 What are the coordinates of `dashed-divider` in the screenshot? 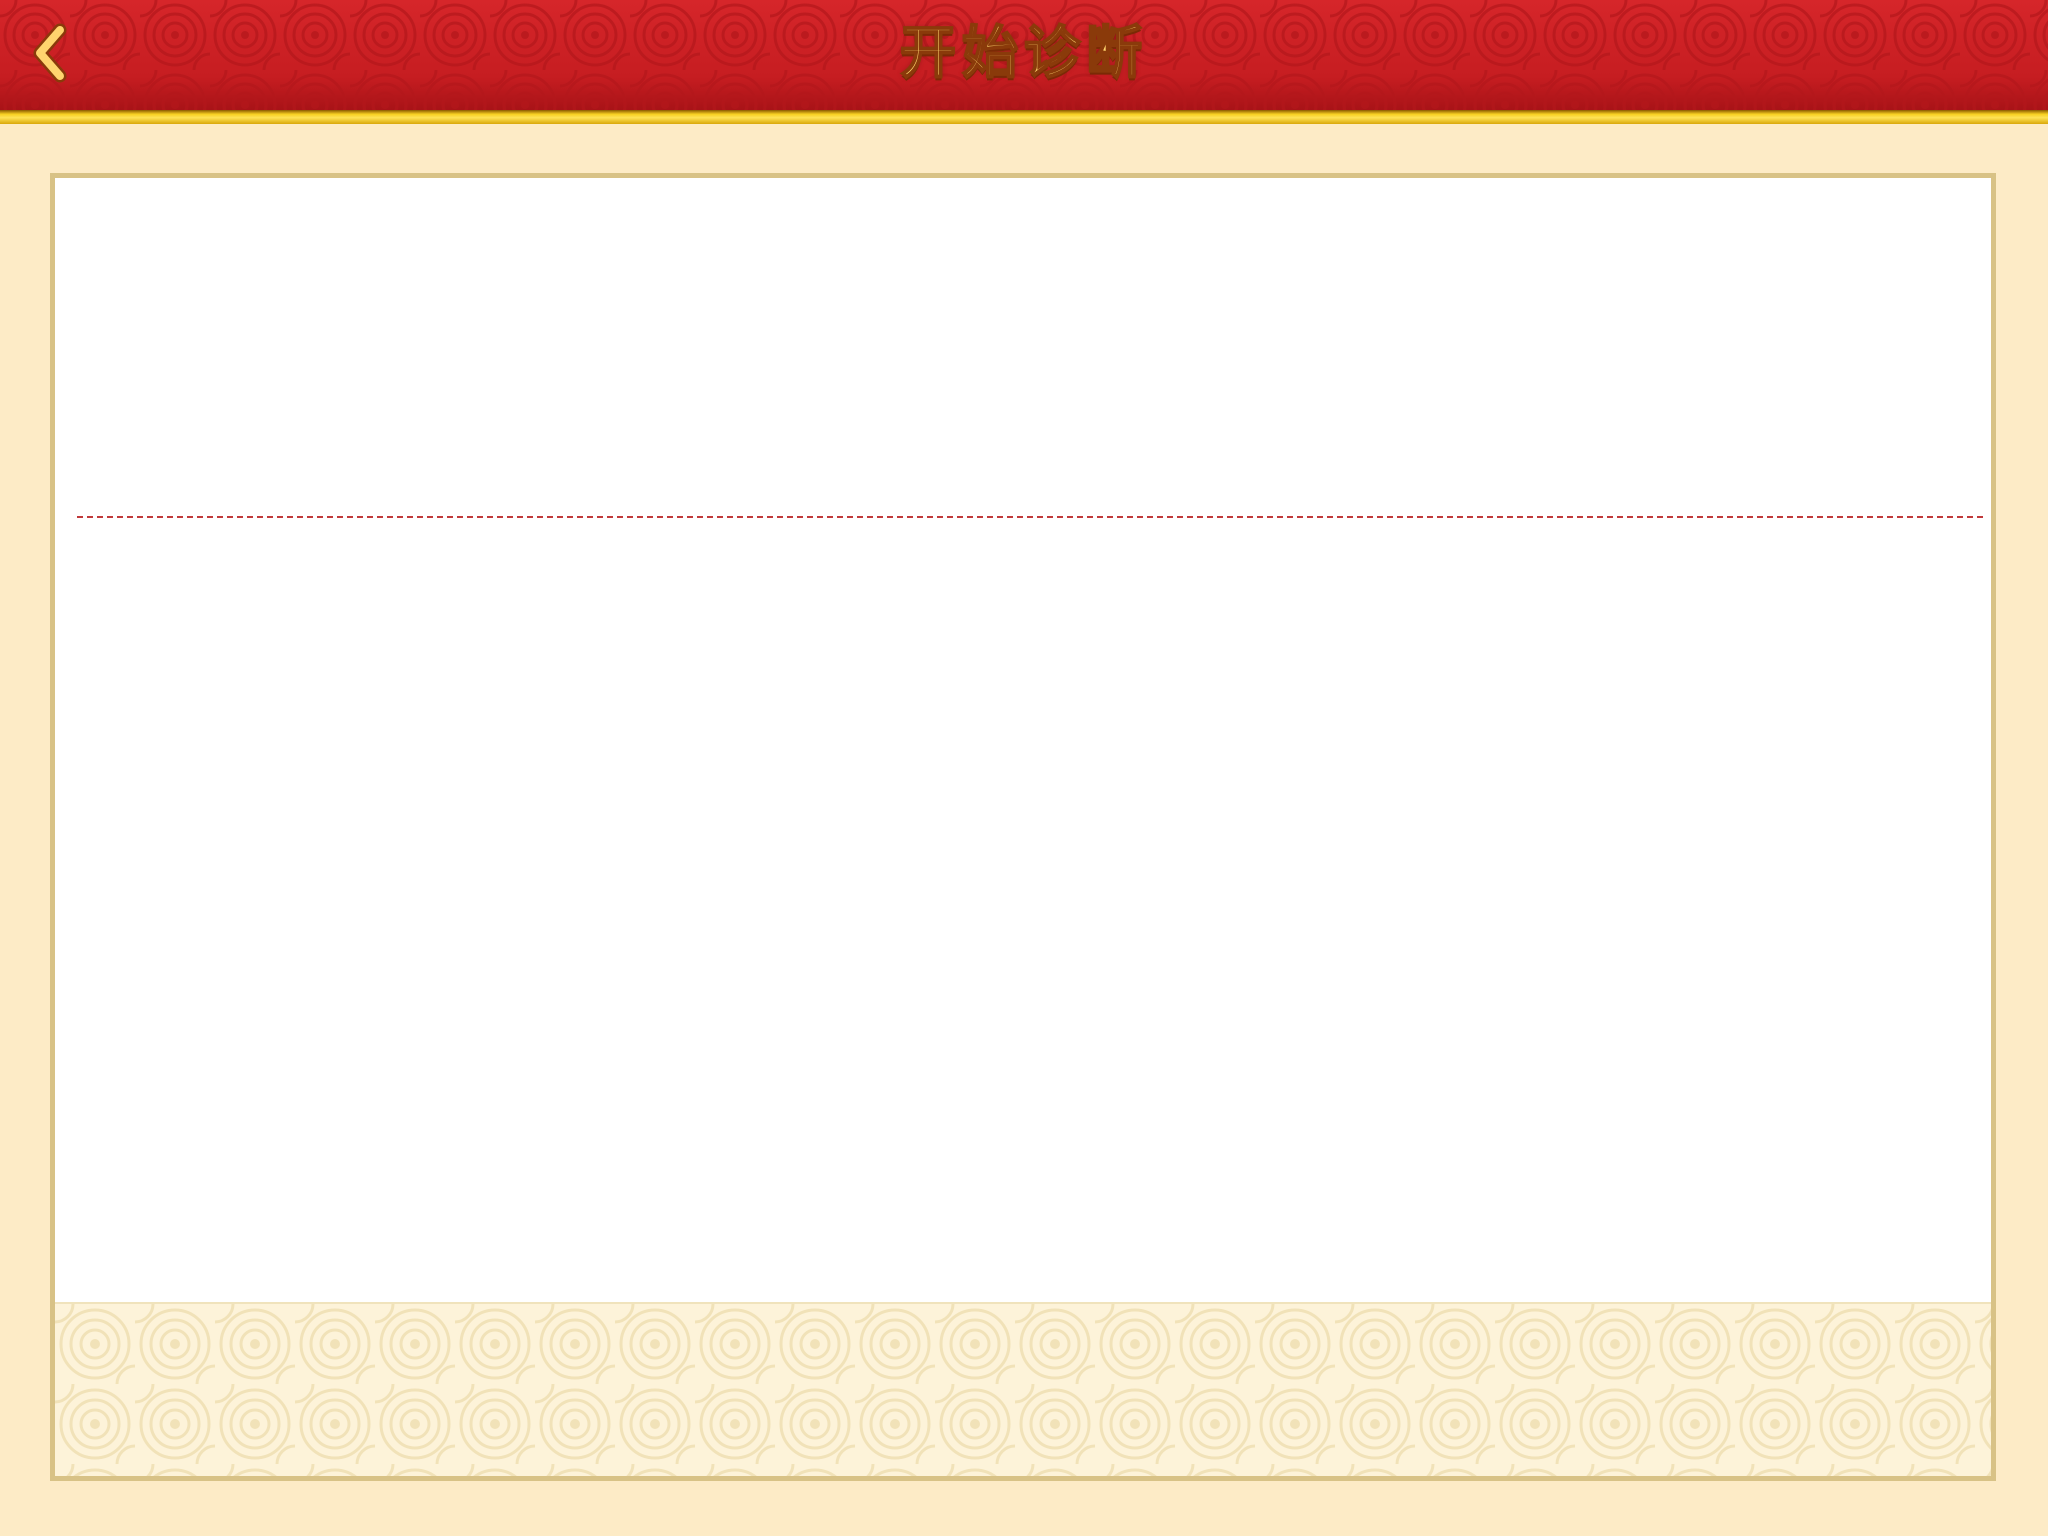 It's located at (1030, 517).